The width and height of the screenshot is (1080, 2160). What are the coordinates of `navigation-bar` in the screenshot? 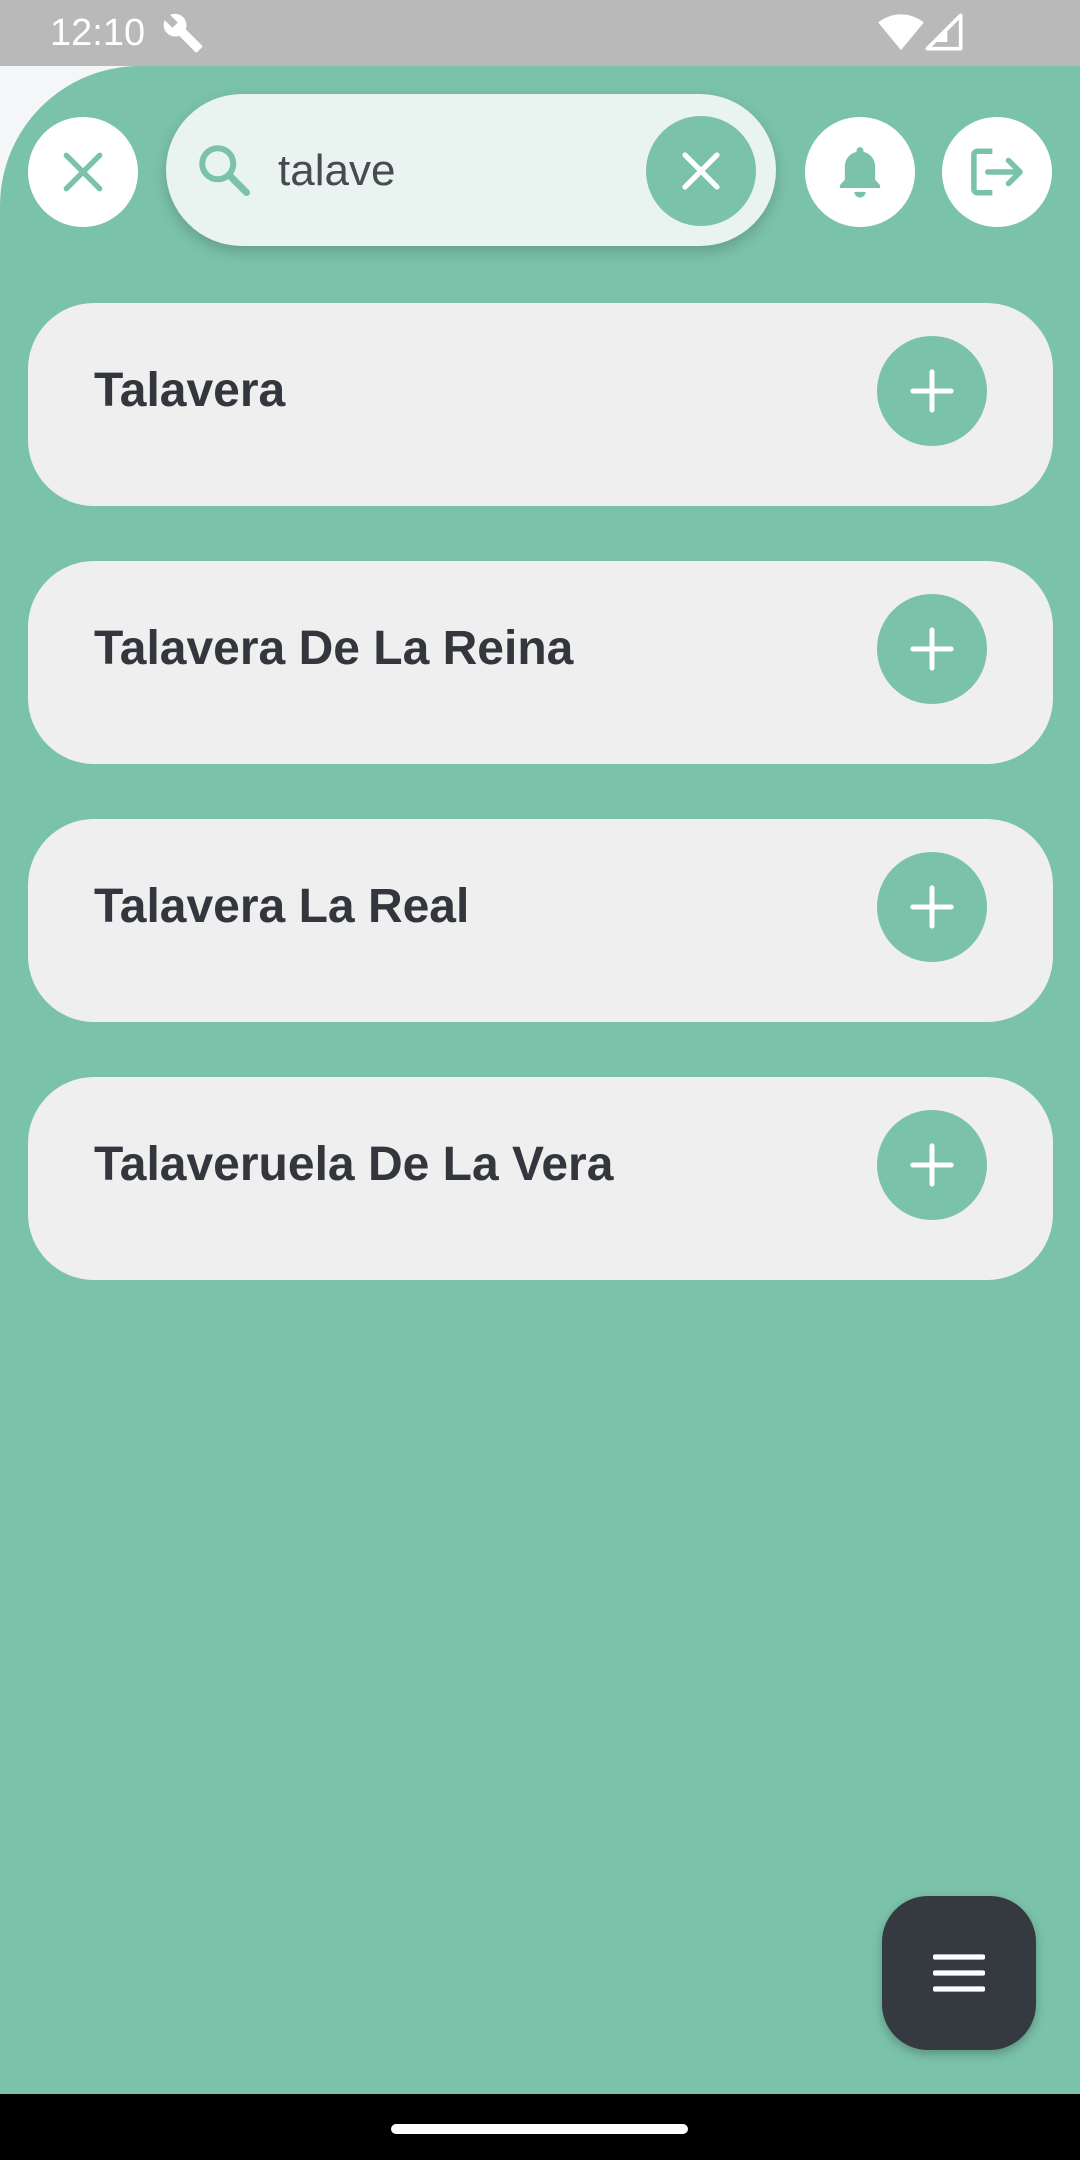 It's located at (540, 2127).